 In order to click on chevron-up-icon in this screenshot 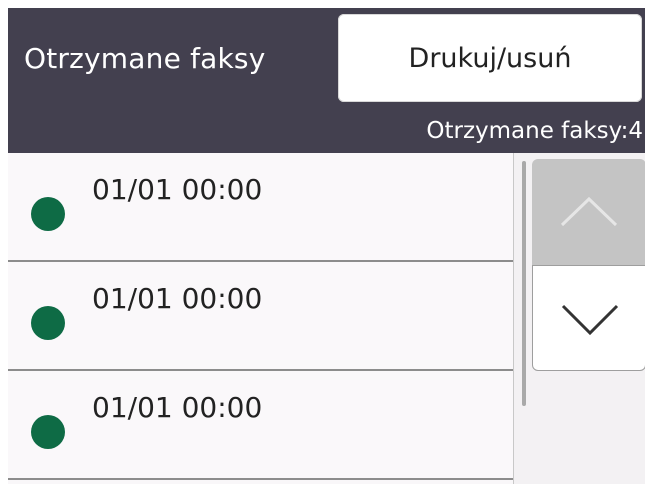, I will do `click(589, 211)`.